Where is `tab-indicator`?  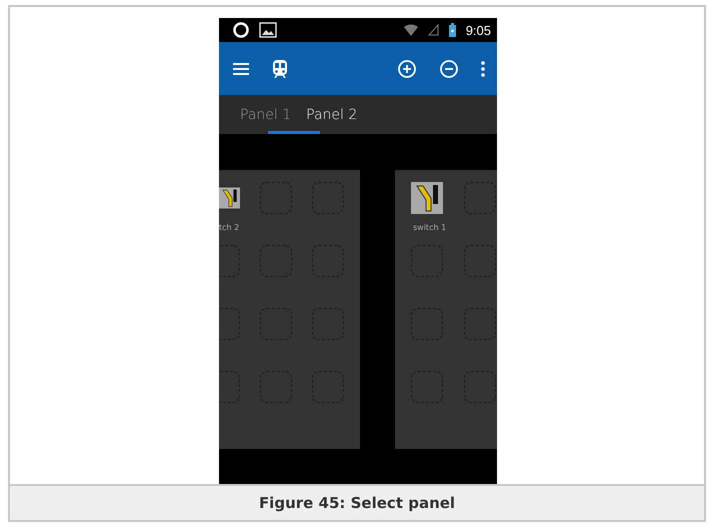 tab-indicator is located at coordinates (294, 132).